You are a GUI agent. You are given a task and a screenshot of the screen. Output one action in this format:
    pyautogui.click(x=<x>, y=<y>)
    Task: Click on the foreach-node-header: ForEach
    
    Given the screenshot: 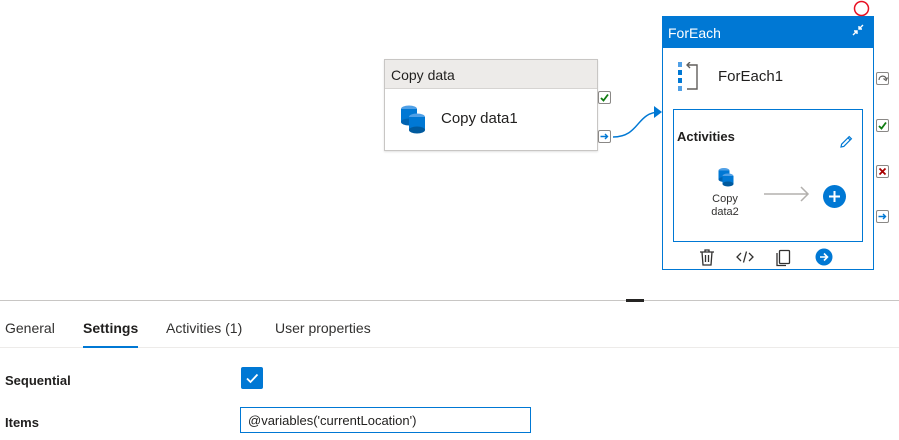 What is the action you would take?
    pyautogui.click(x=768, y=32)
    